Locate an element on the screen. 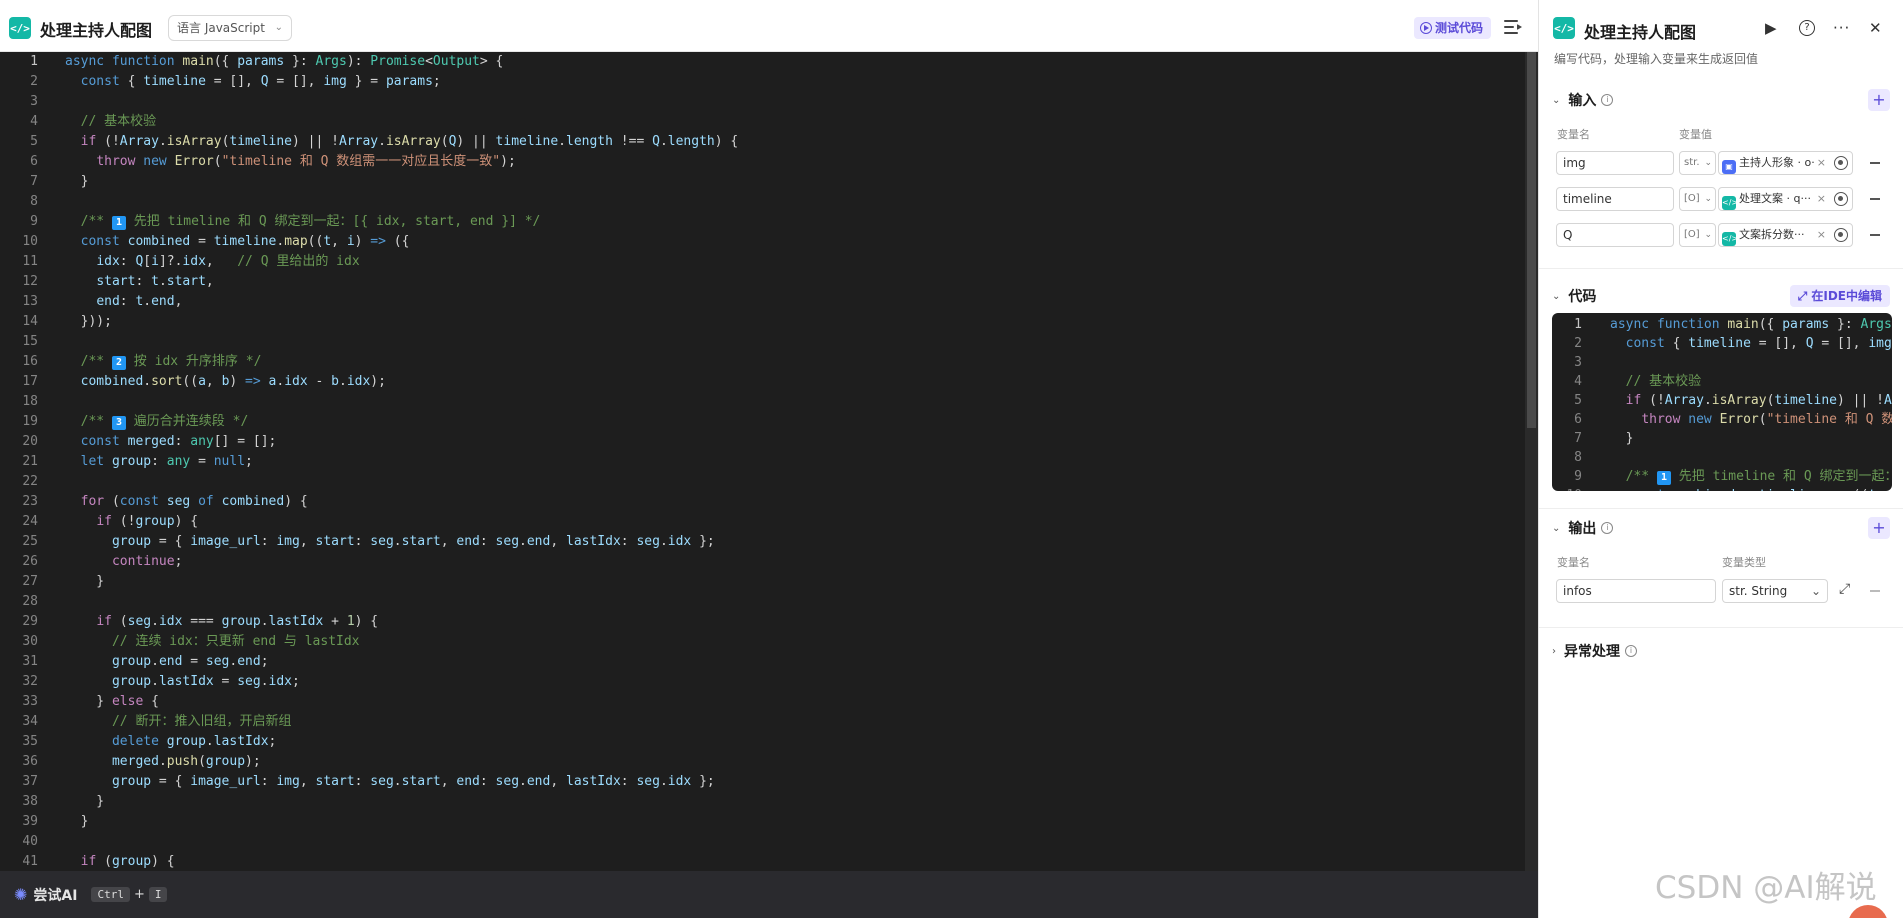  code-token: end is located at coordinates (249, 661).